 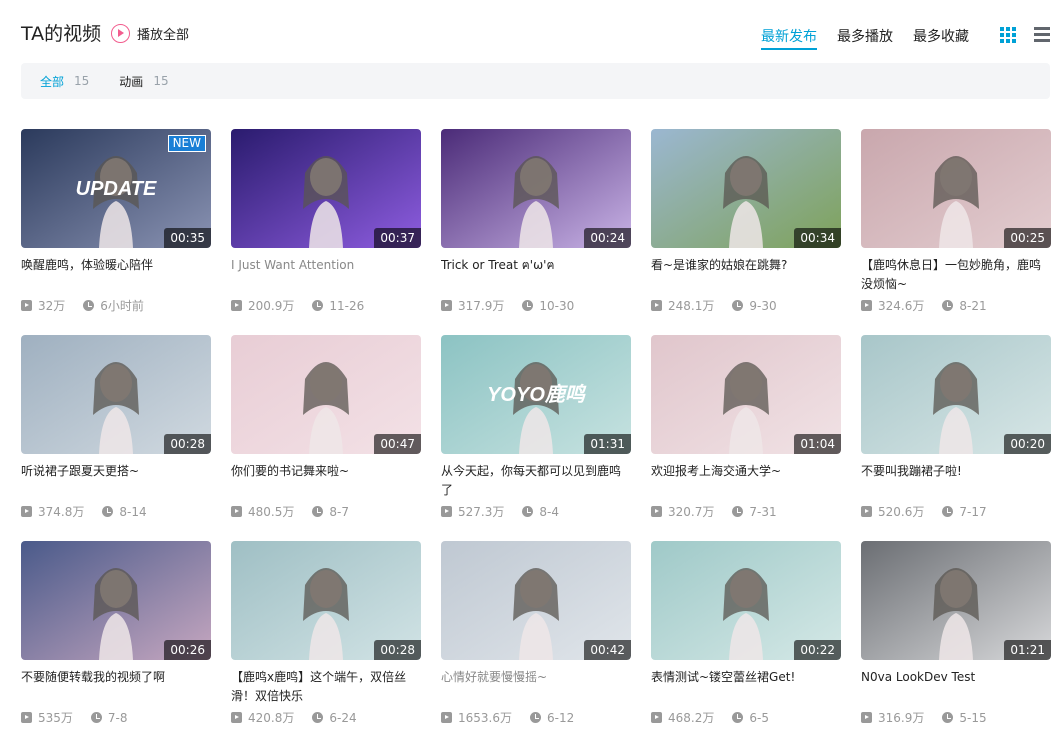 What do you see at coordinates (691, 512) in the screenshot?
I see `view-count: 320.7万` at bounding box center [691, 512].